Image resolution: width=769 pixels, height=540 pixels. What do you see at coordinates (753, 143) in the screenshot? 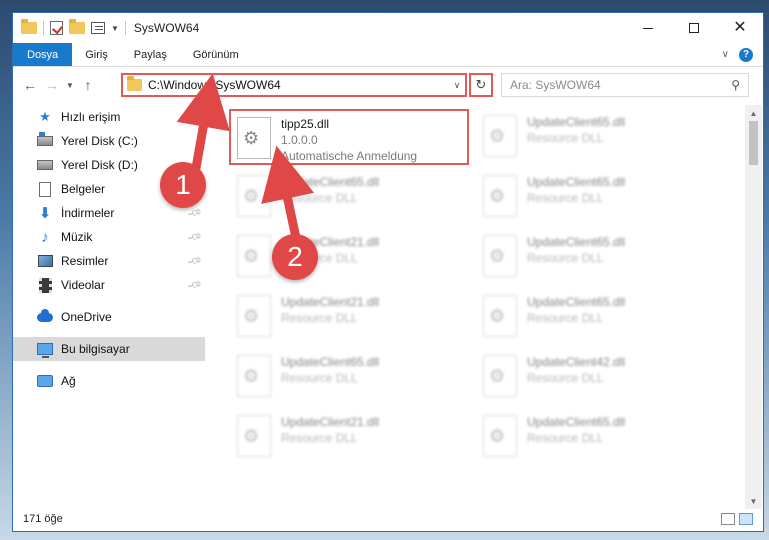
I see `scroll-thumb` at bounding box center [753, 143].